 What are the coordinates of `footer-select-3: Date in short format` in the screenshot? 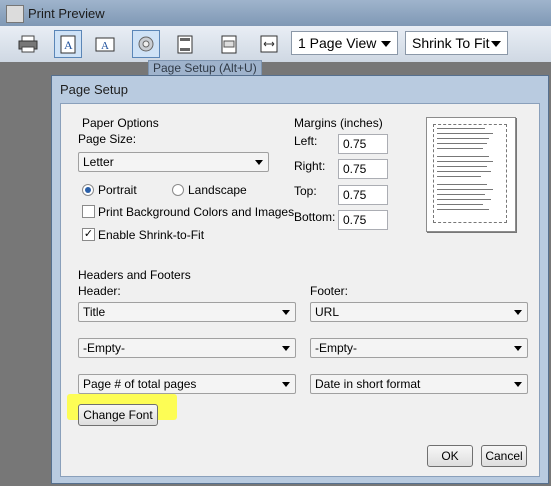 It's located at (419, 384).